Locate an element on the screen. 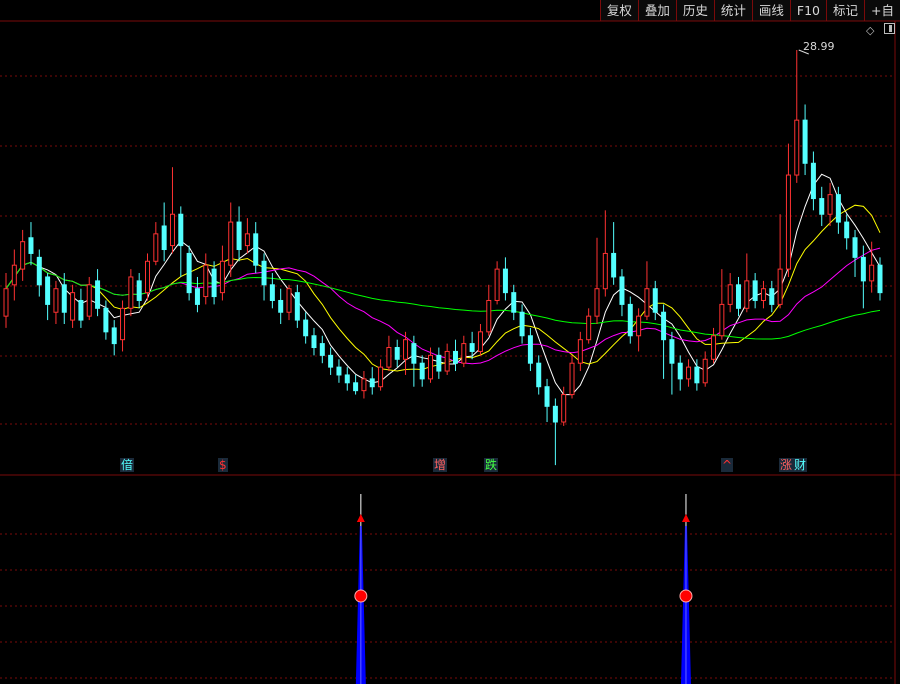 This screenshot has height=684, width=900. signal-label-6: 财 is located at coordinates (800, 465).